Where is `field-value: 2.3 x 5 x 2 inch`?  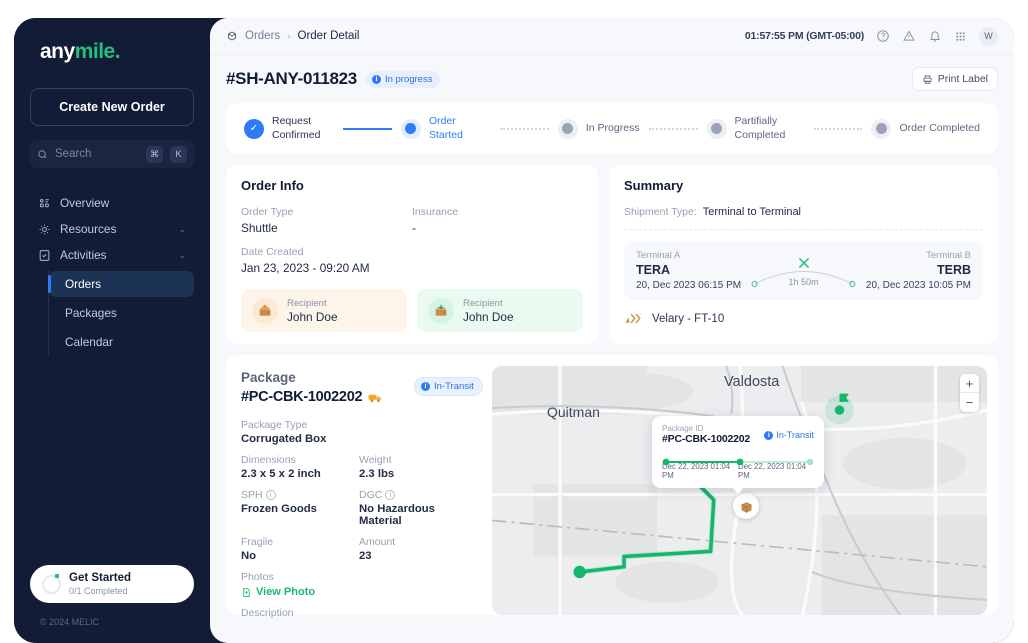 field-value: 2.3 x 5 x 2 inch is located at coordinates (281, 474).